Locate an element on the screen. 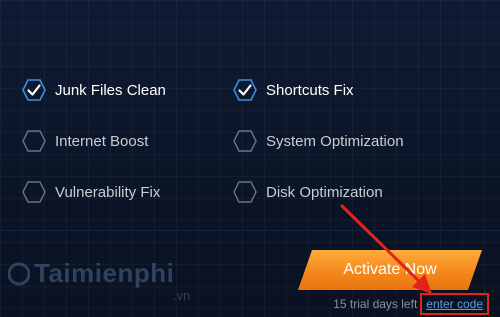 This screenshot has width=500, height=317. feature-label: Disk Optimization is located at coordinates (324, 192).